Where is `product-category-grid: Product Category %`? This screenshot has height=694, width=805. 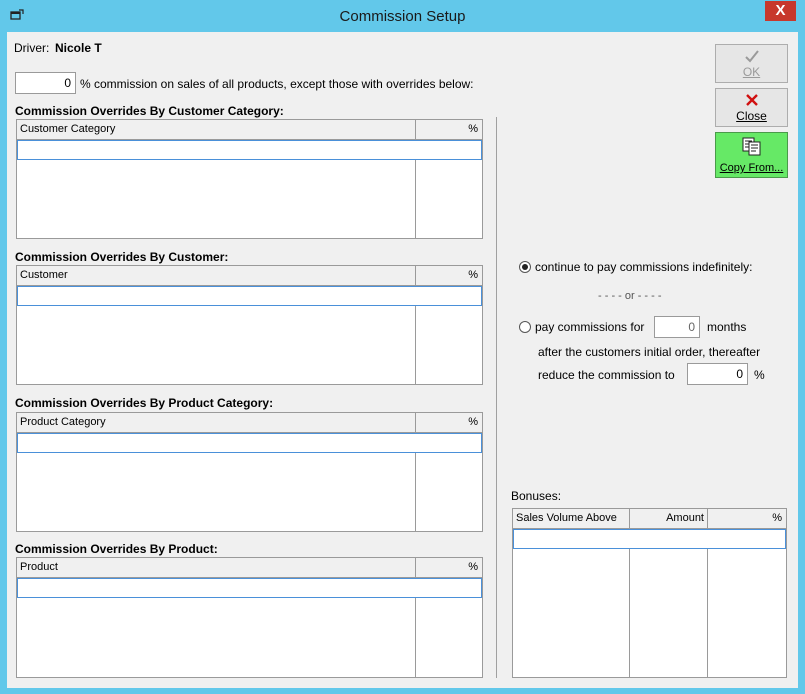 product-category-grid: Product Category % is located at coordinates (249, 472).